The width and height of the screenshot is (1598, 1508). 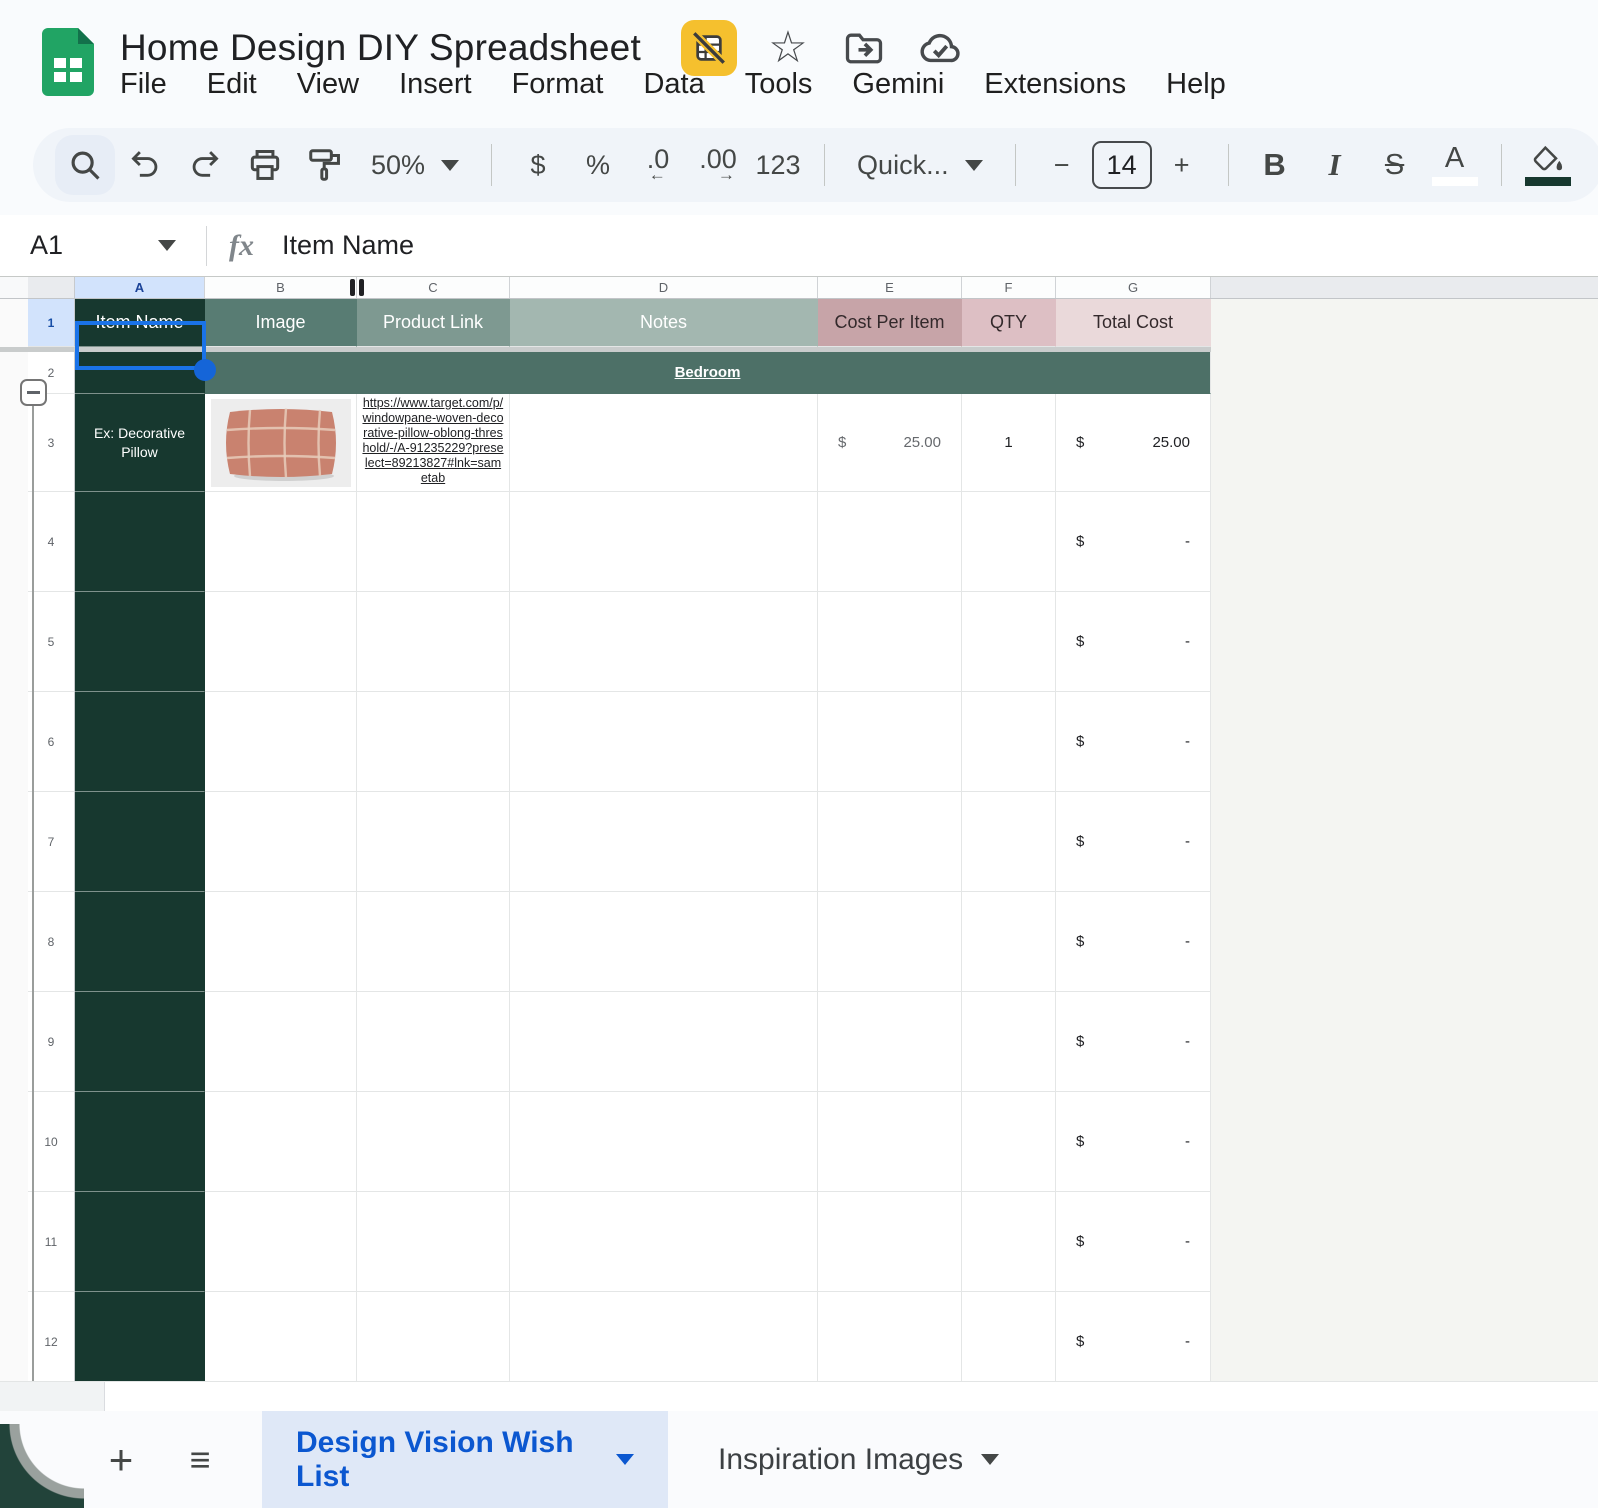 What do you see at coordinates (799, 1396) in the screenshot?
I see `horizontal-scrollbar` at bounding box center [799, 1396].